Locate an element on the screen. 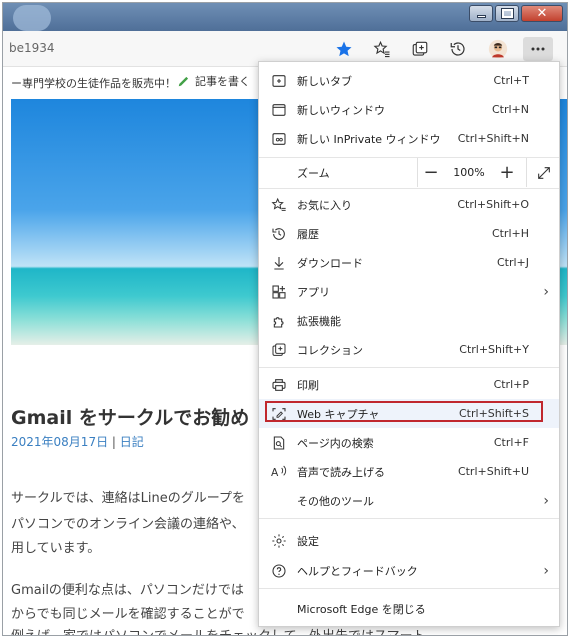  menu-item-shortcut: Ctrl+Shift+O is located at coordinates (493, 204).